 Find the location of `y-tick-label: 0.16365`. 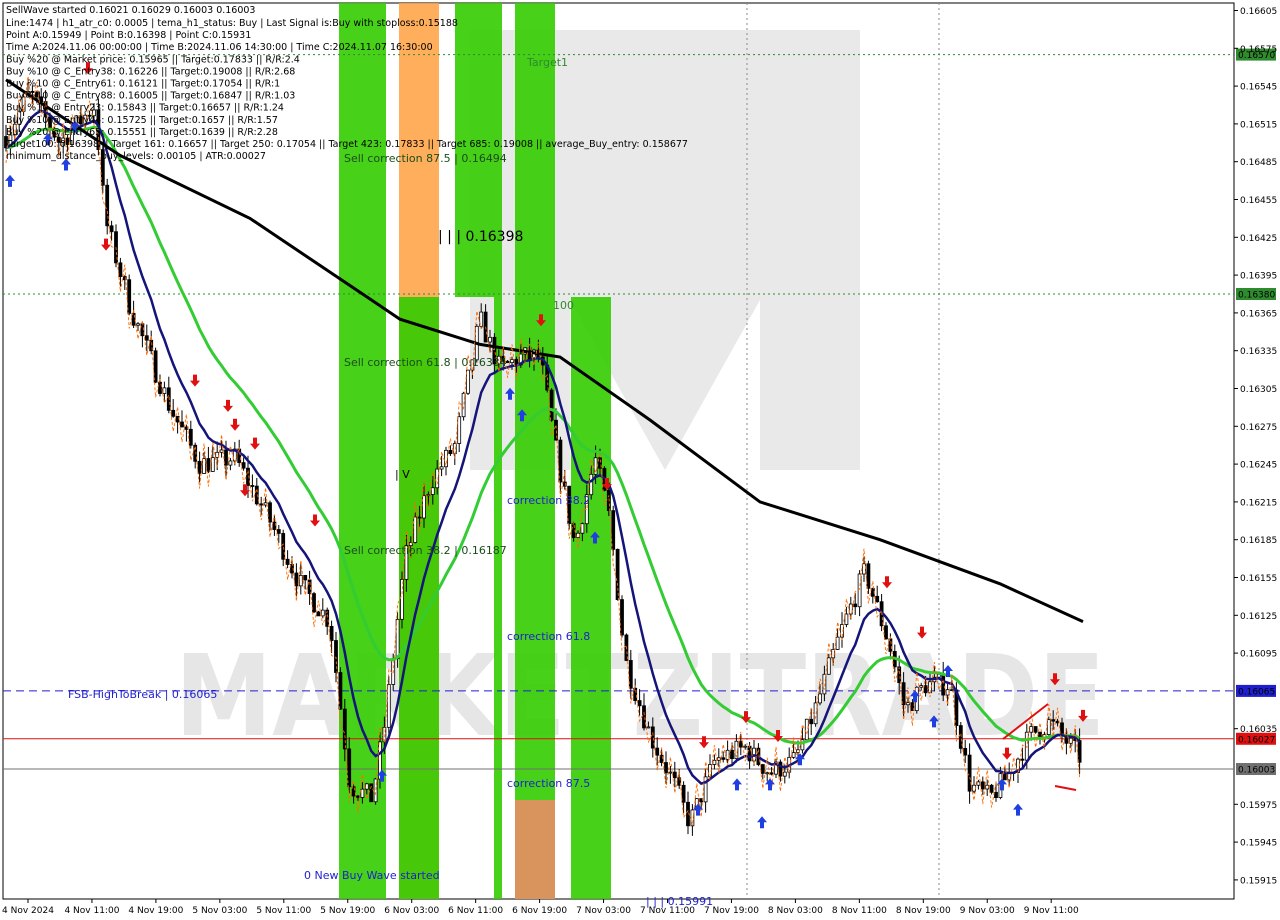

y-tick-label: 0.16365 is located at coordinates (1258, 314).